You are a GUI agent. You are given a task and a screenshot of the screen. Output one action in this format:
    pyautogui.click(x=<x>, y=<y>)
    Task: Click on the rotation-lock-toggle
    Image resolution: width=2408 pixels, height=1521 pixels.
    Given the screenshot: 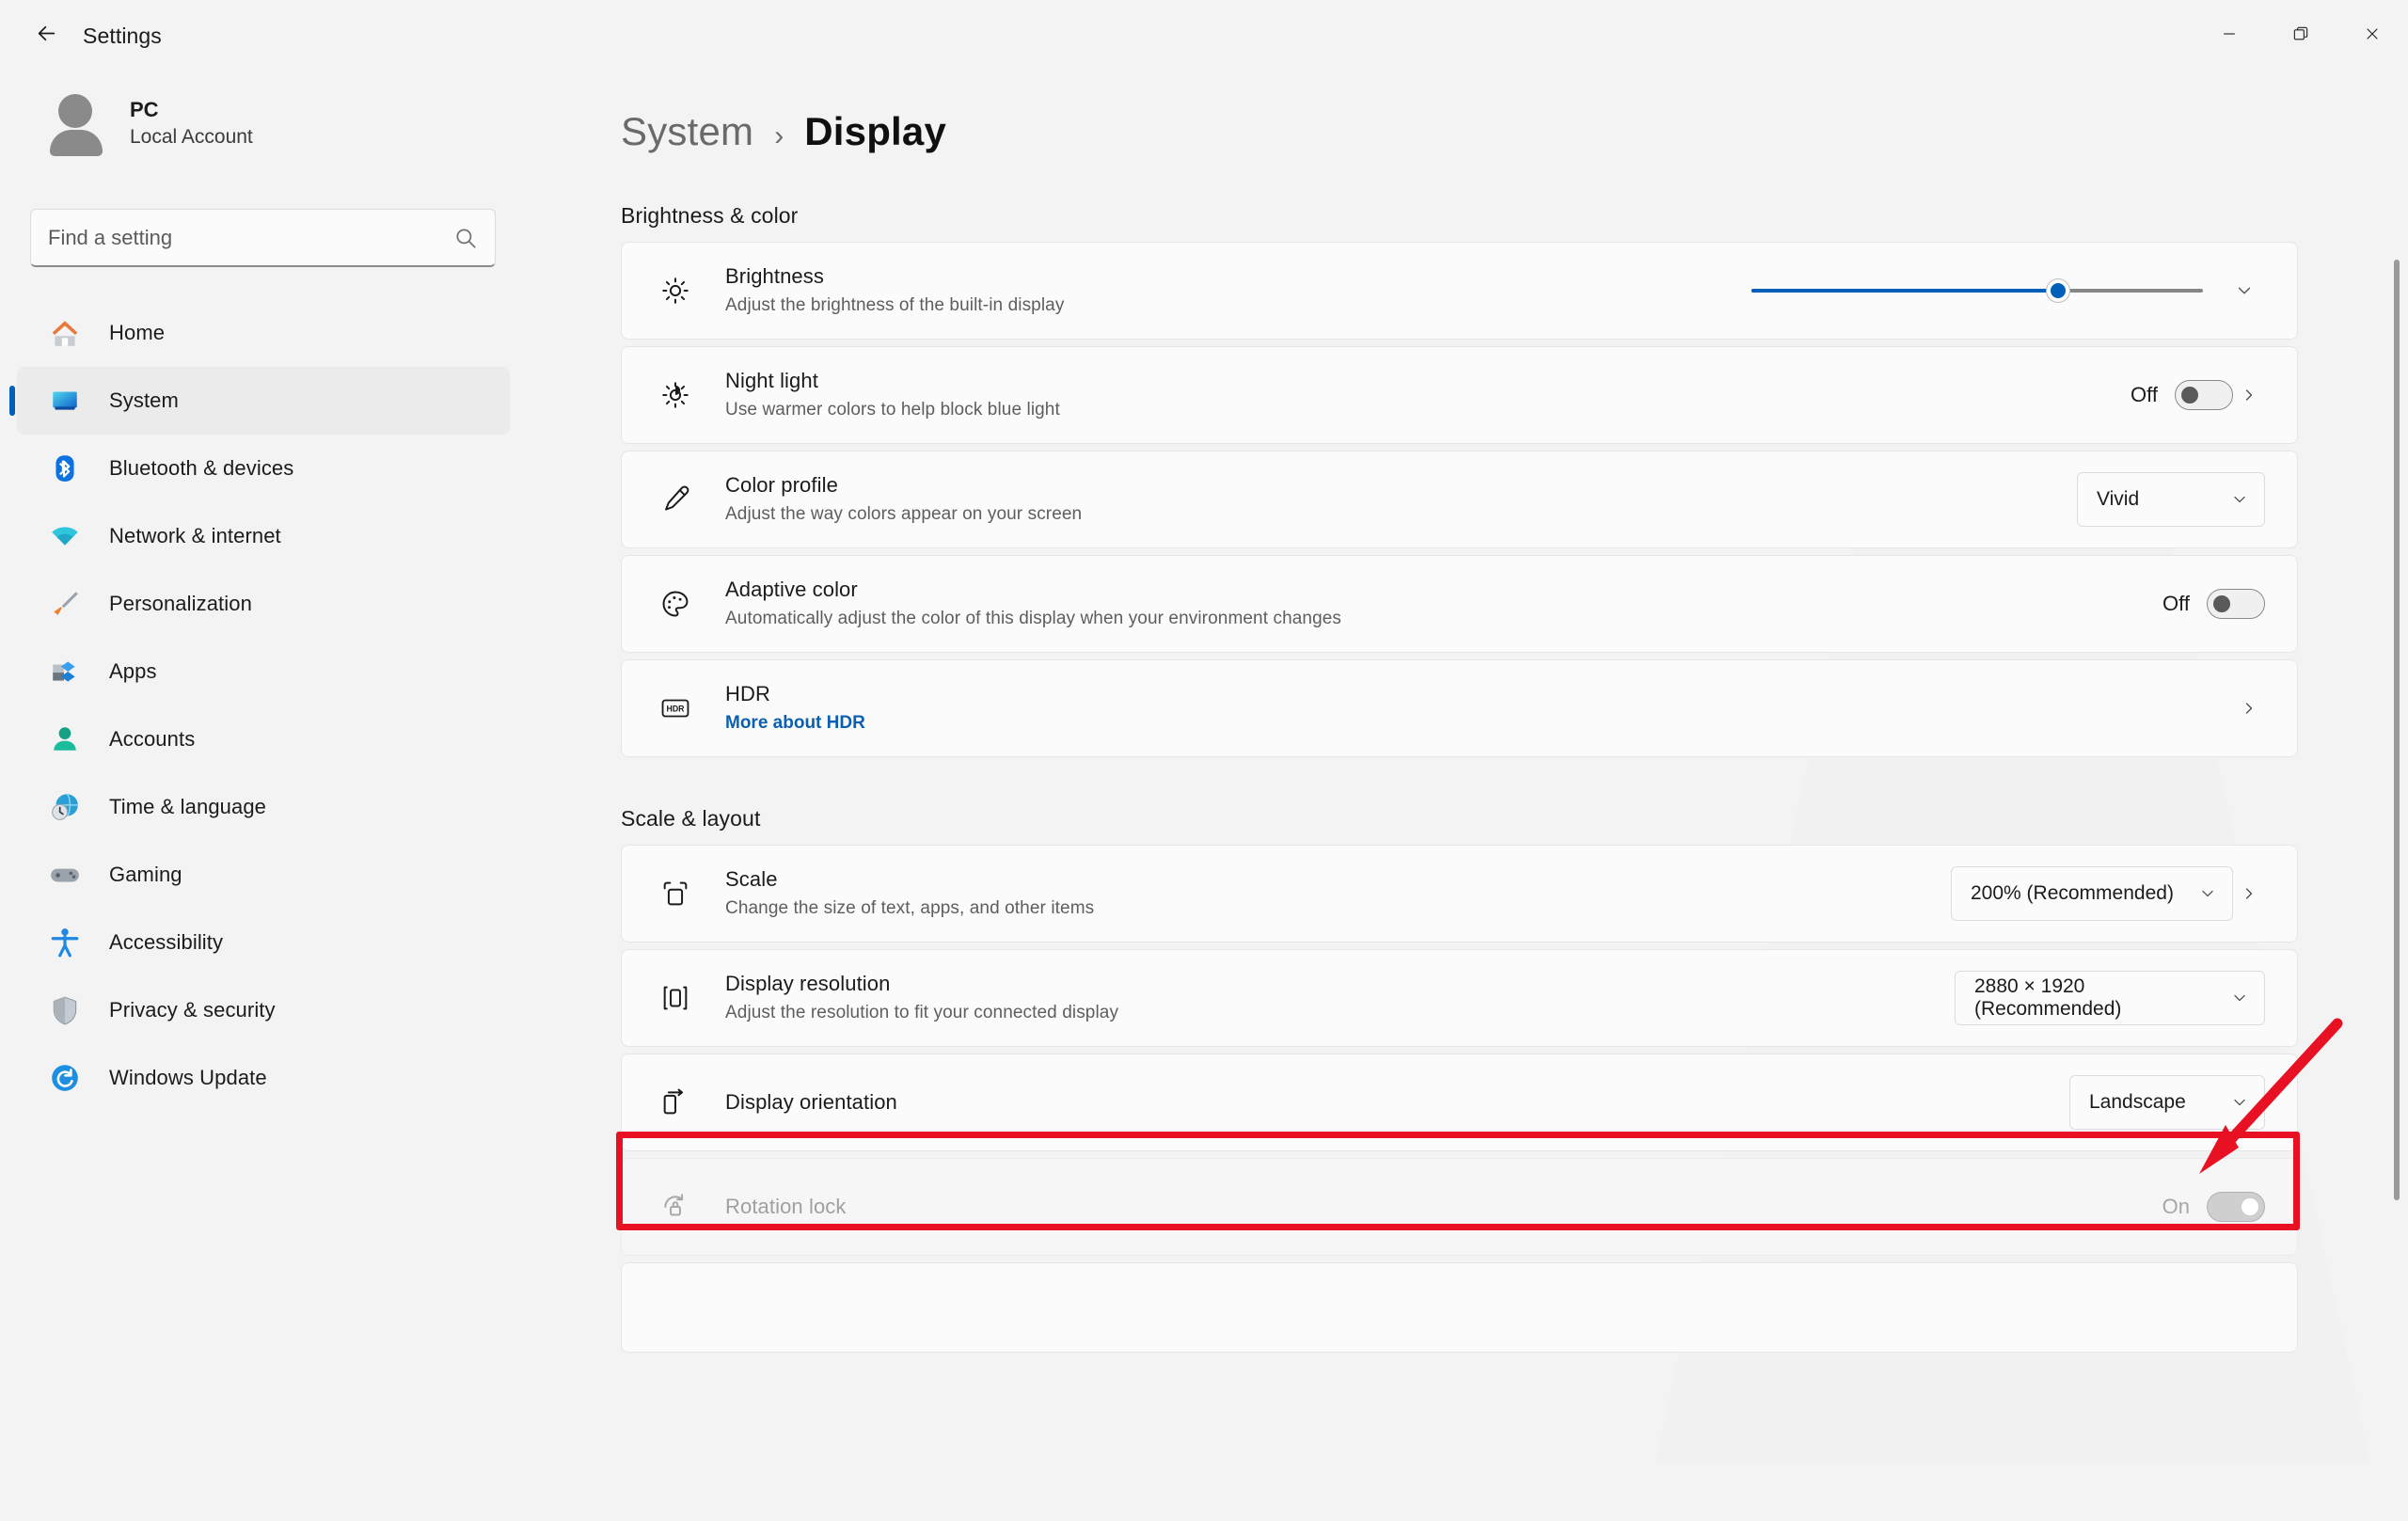 What is the action you would take?
    pyautogui.click(x=2236, y=1207)
    